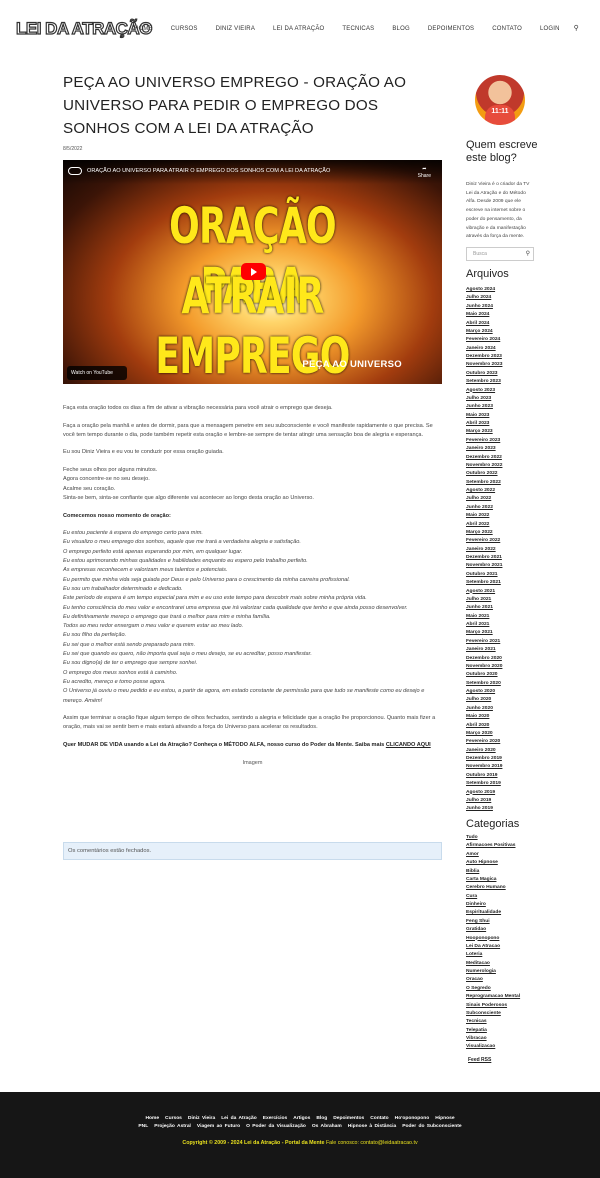 Image resolution: width=600 pixels, height=1178 pixels. Describe the element at coordinates (506, 600) in the screenshot. I see `archive-link: Julho 2021` at that location.